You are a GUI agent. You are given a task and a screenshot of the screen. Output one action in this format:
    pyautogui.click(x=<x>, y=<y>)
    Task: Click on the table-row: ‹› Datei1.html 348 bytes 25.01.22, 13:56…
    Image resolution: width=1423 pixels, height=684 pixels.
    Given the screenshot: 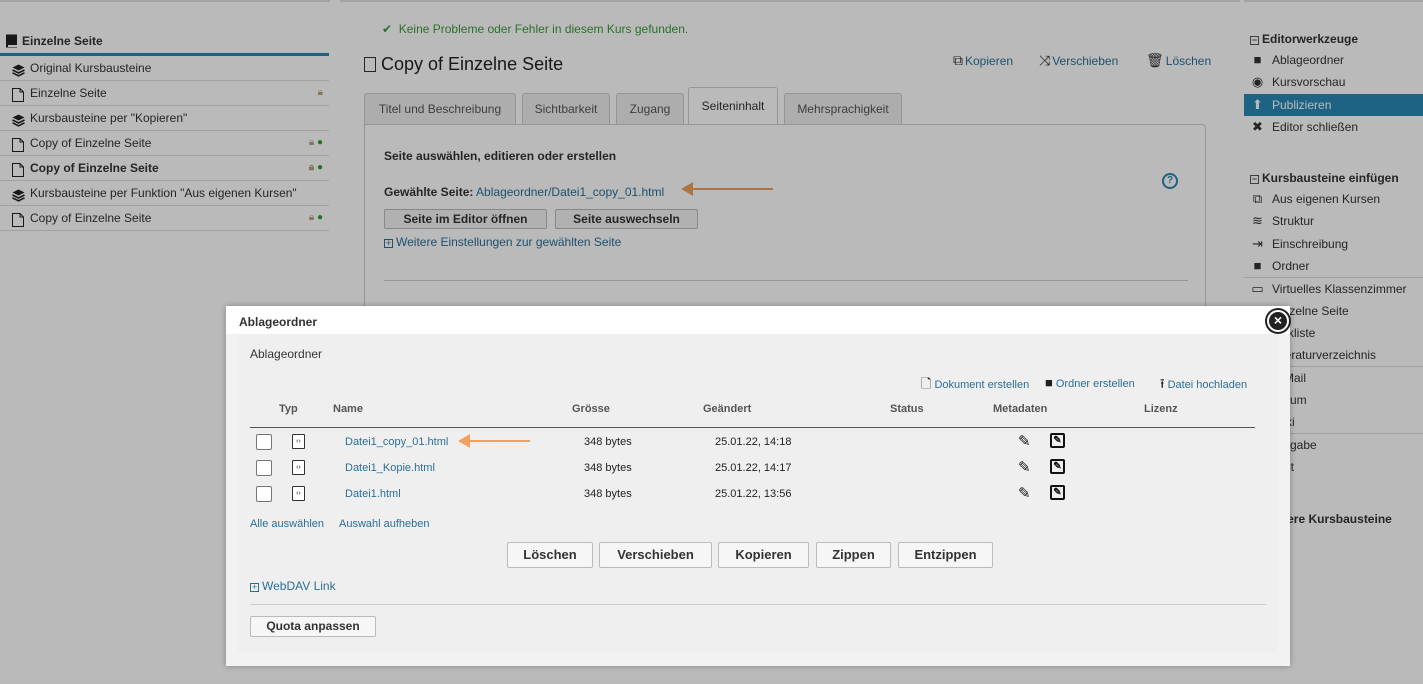 What is the action you would take?
    pyautogui.click(x=752, y=495)
    